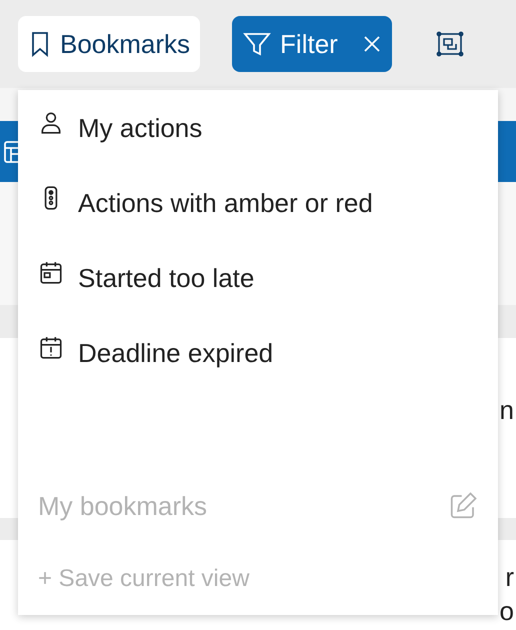 This screenshot has height=630, width=516. Describe the element at coordinates (258, 372) in the screenshot. I see `menu-item: Deadline expired` at that location.